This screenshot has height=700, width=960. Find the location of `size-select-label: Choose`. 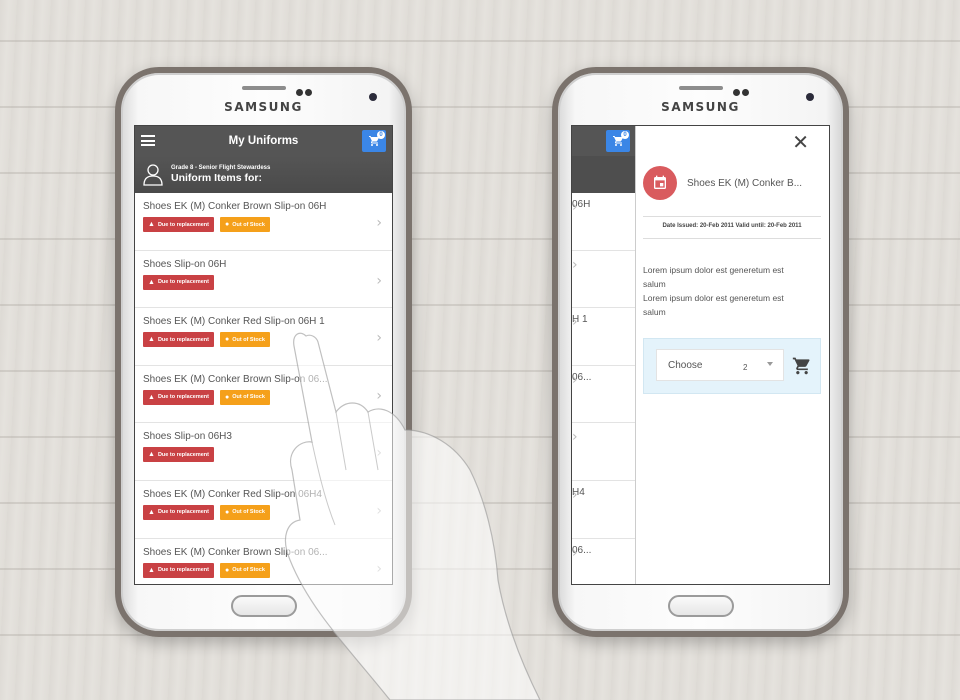

size-select-label: Choose is located at coordinates (685, 365).